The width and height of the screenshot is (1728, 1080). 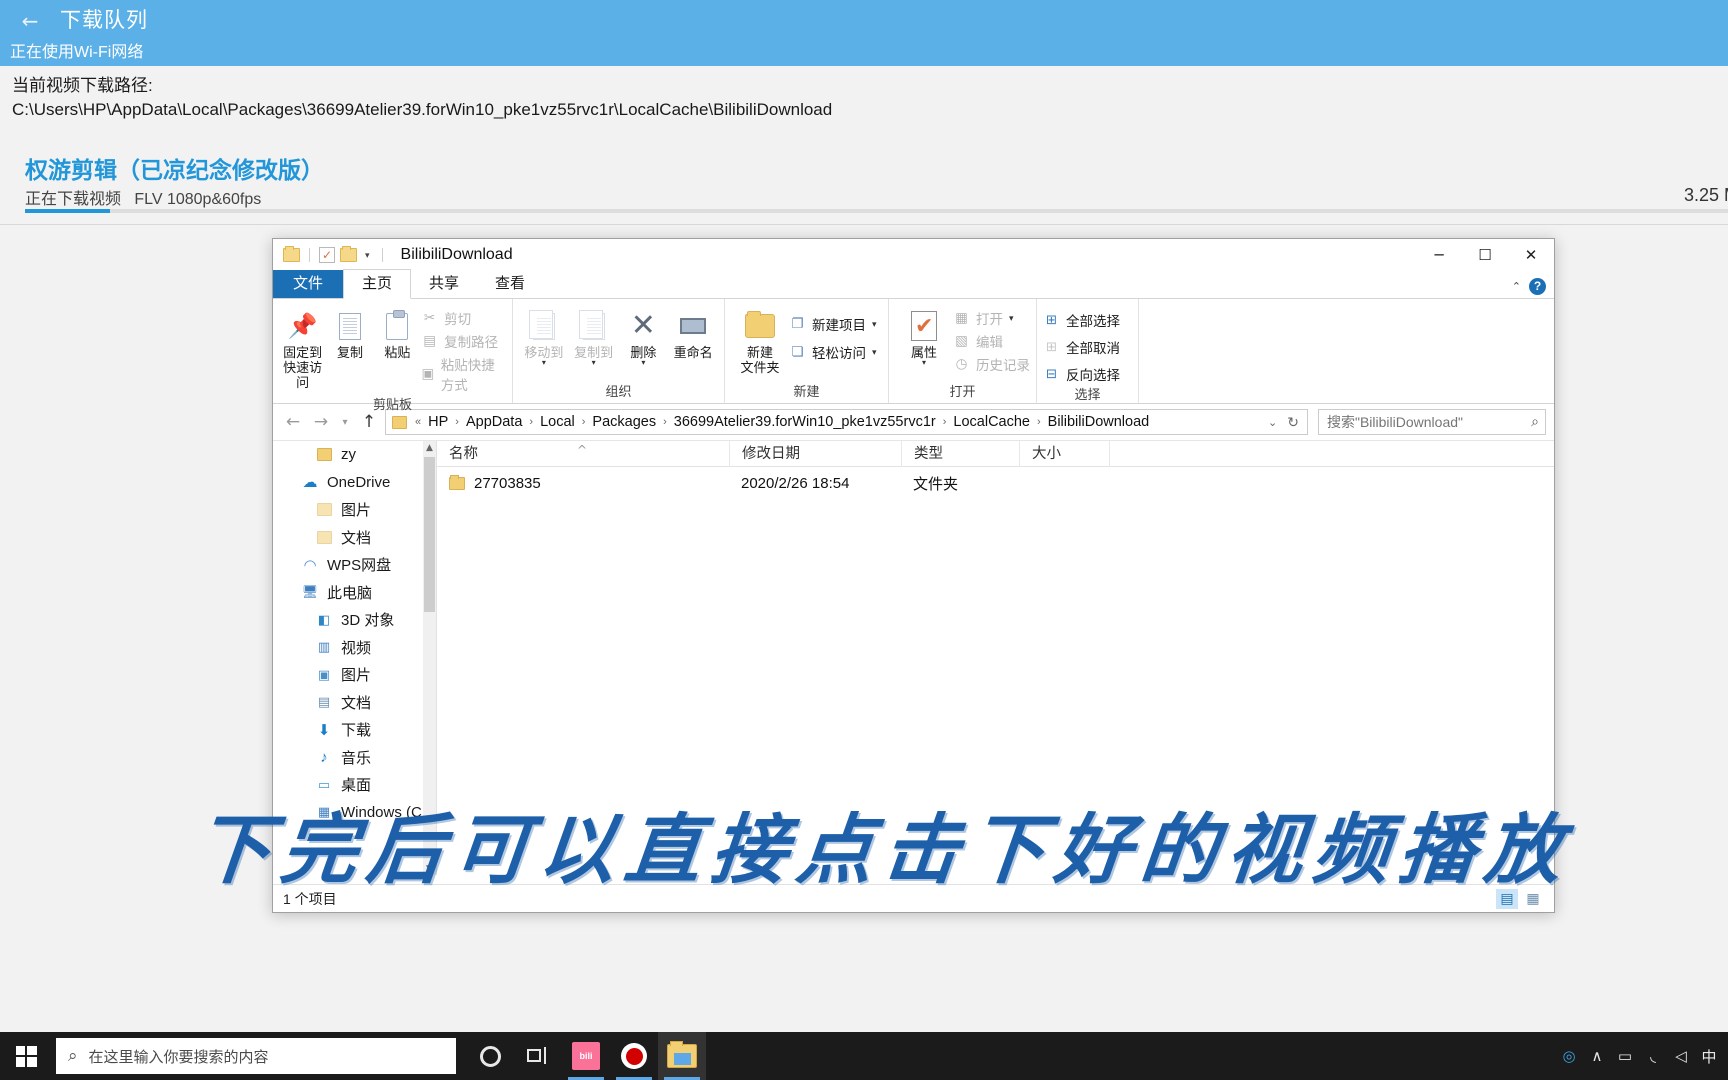 What do you see at coordinates (1081, 374) in the screenshot?
I see `invert-selection-button: ⊟ 反向选择` at bounding box center [1081, 374].